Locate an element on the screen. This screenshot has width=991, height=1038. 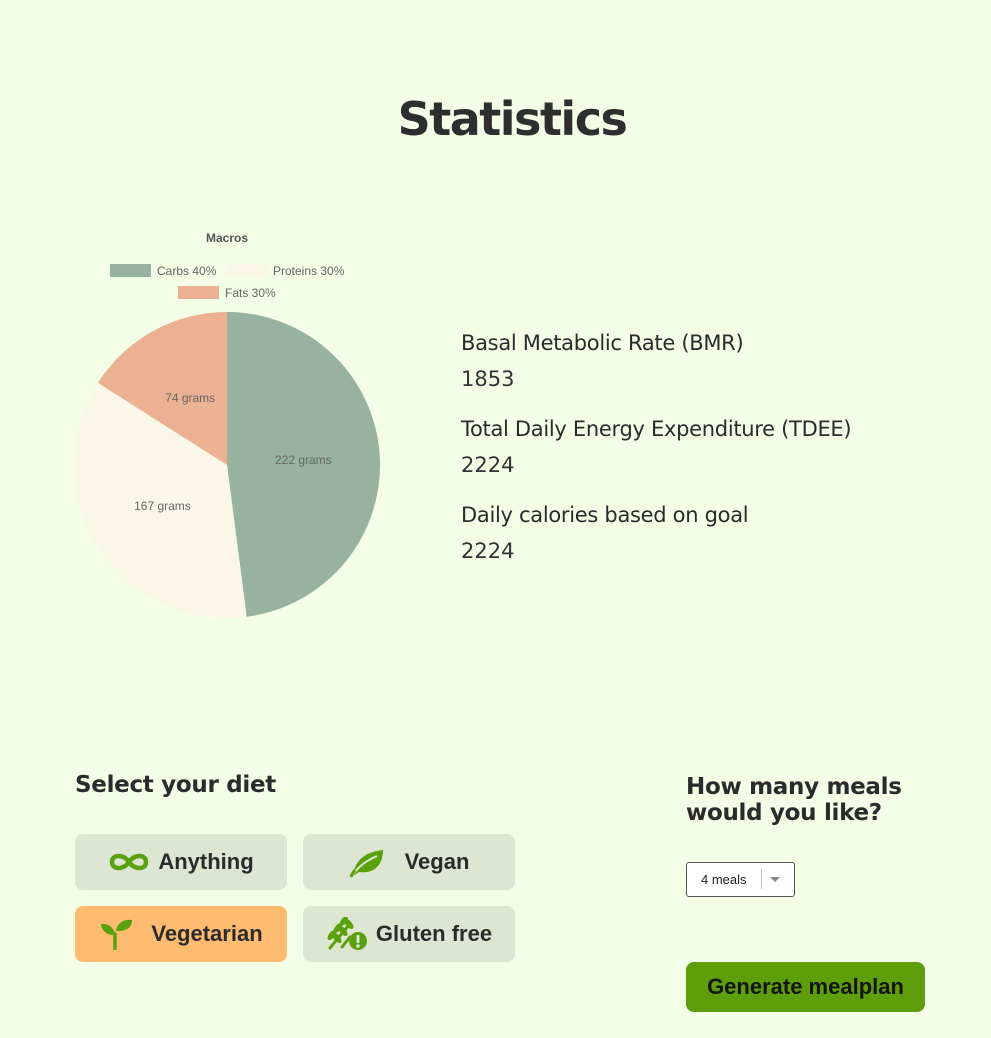
goal-calories-label: Daily calories based on goal is located at coordinates (605, 515).